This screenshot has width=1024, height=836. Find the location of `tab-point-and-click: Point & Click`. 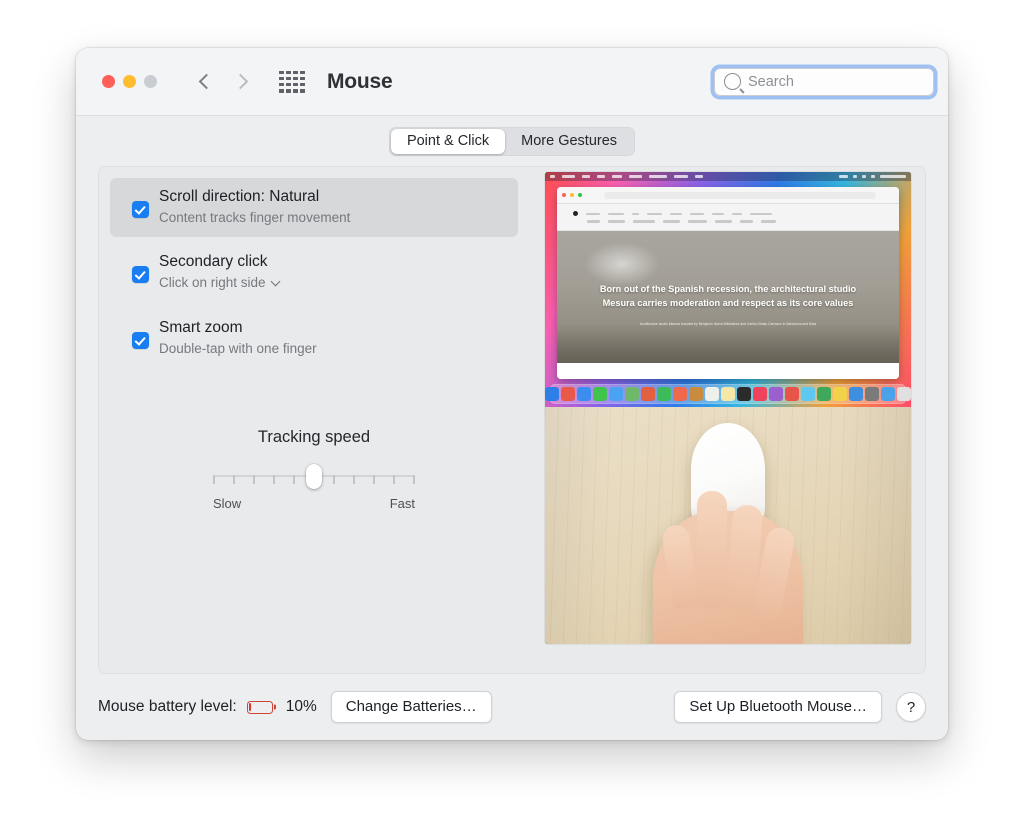

tab-point-and-click: Point & Click is located at coordinates (448, 141).